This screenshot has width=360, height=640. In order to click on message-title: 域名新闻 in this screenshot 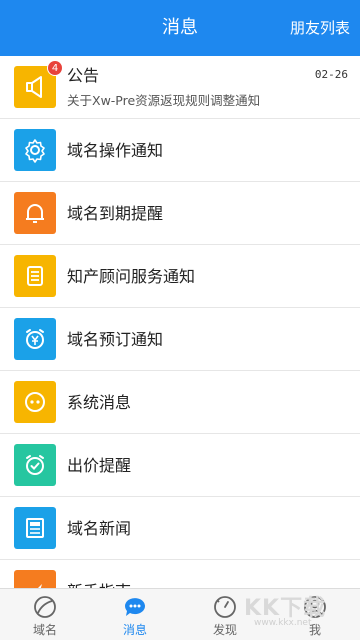, I will do `click(99, 528)`.